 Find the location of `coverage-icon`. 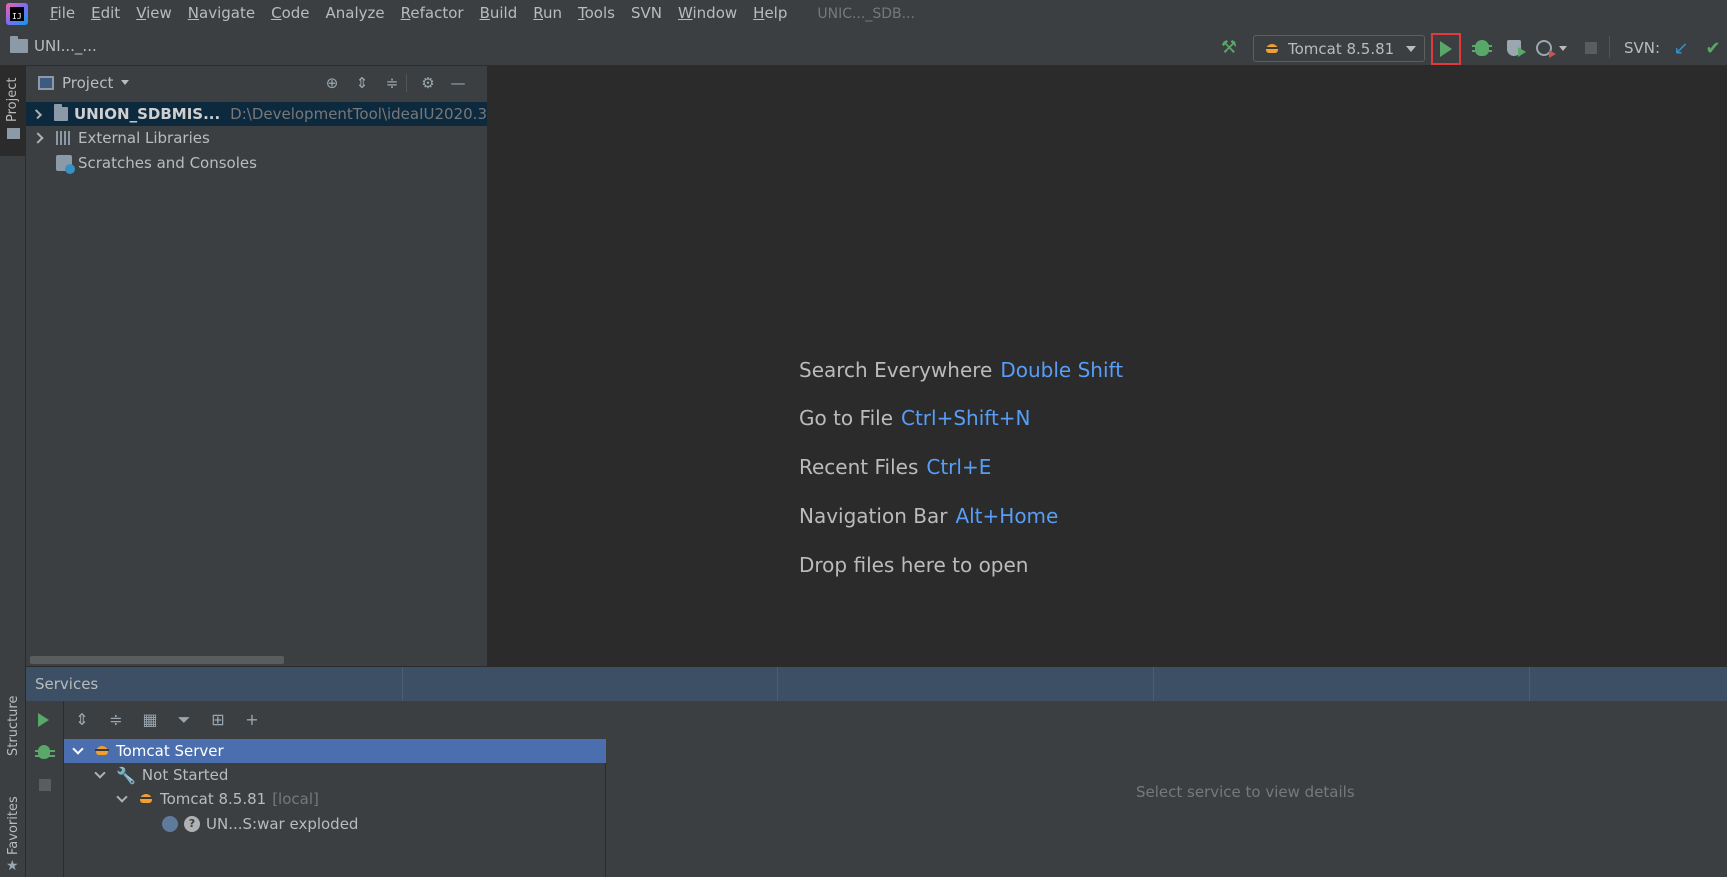

coverage-icon is located at coordinates (1516, 48).